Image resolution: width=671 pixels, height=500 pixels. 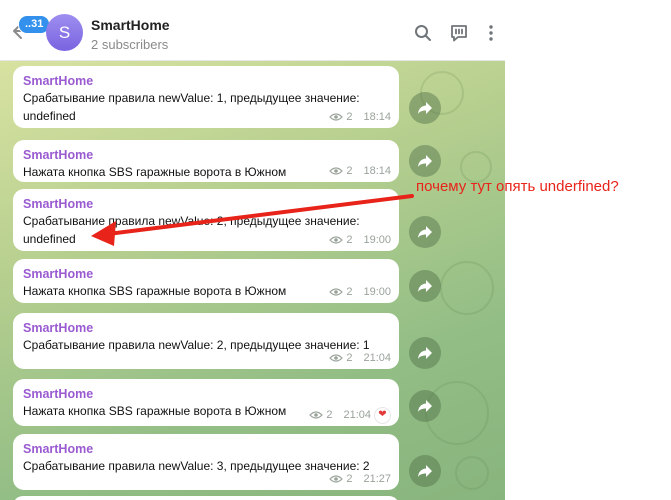 What do you see at coordinates (360, 358) in the screenshot?
I see `message-meta: 2 21:04` at bounding box center [360, 358].